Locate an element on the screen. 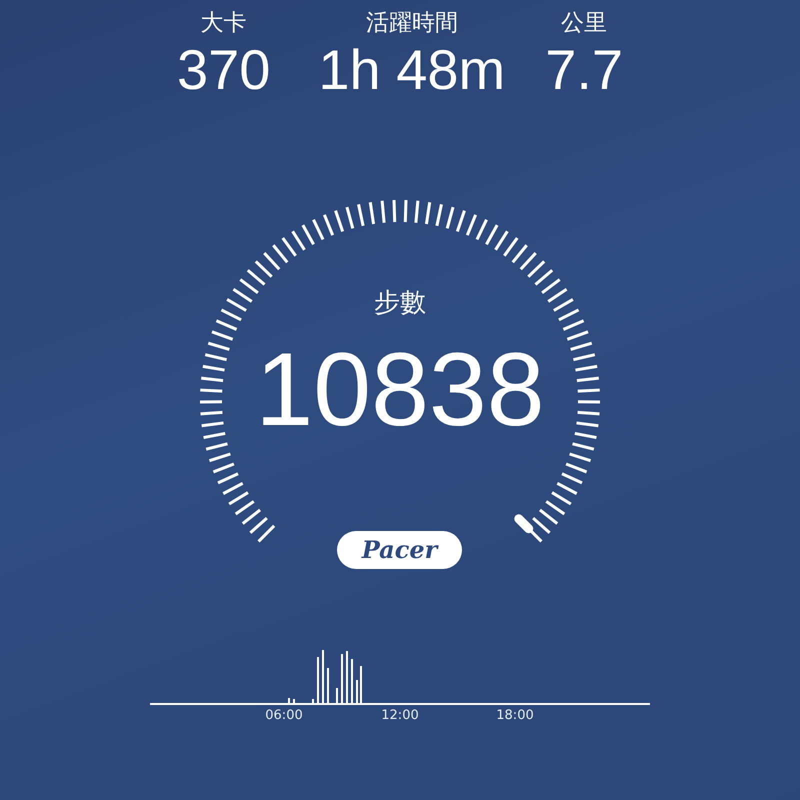 The width and height of the screenshot is (800, 800). pacer-logo: Pacer is located at coordinates (399, 550).